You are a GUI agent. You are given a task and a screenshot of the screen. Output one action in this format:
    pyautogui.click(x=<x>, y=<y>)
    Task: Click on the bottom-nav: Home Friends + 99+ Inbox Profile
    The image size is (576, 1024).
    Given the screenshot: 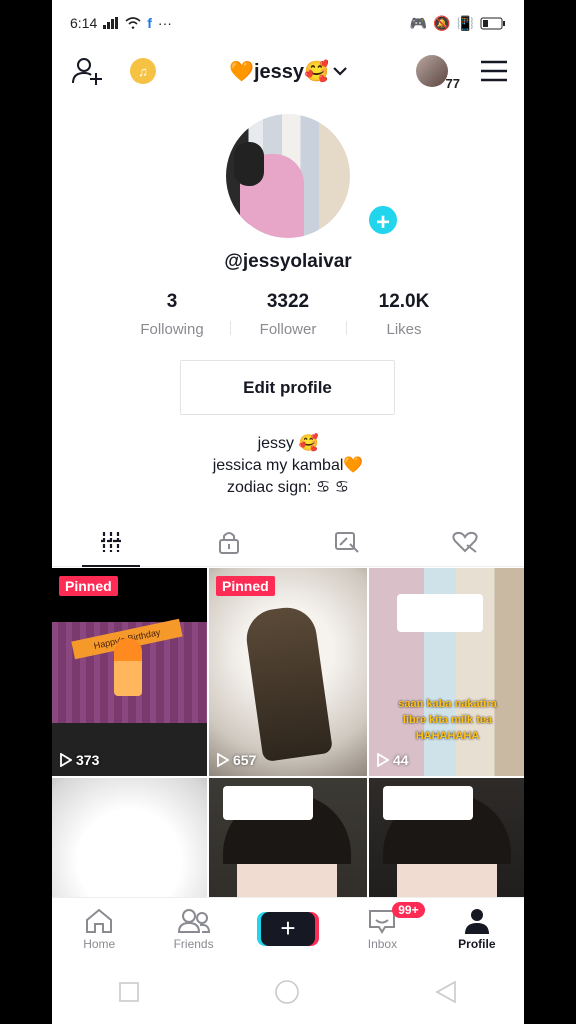 What is the action you would take?
    pyautogui.click(x=288, y=928)
    